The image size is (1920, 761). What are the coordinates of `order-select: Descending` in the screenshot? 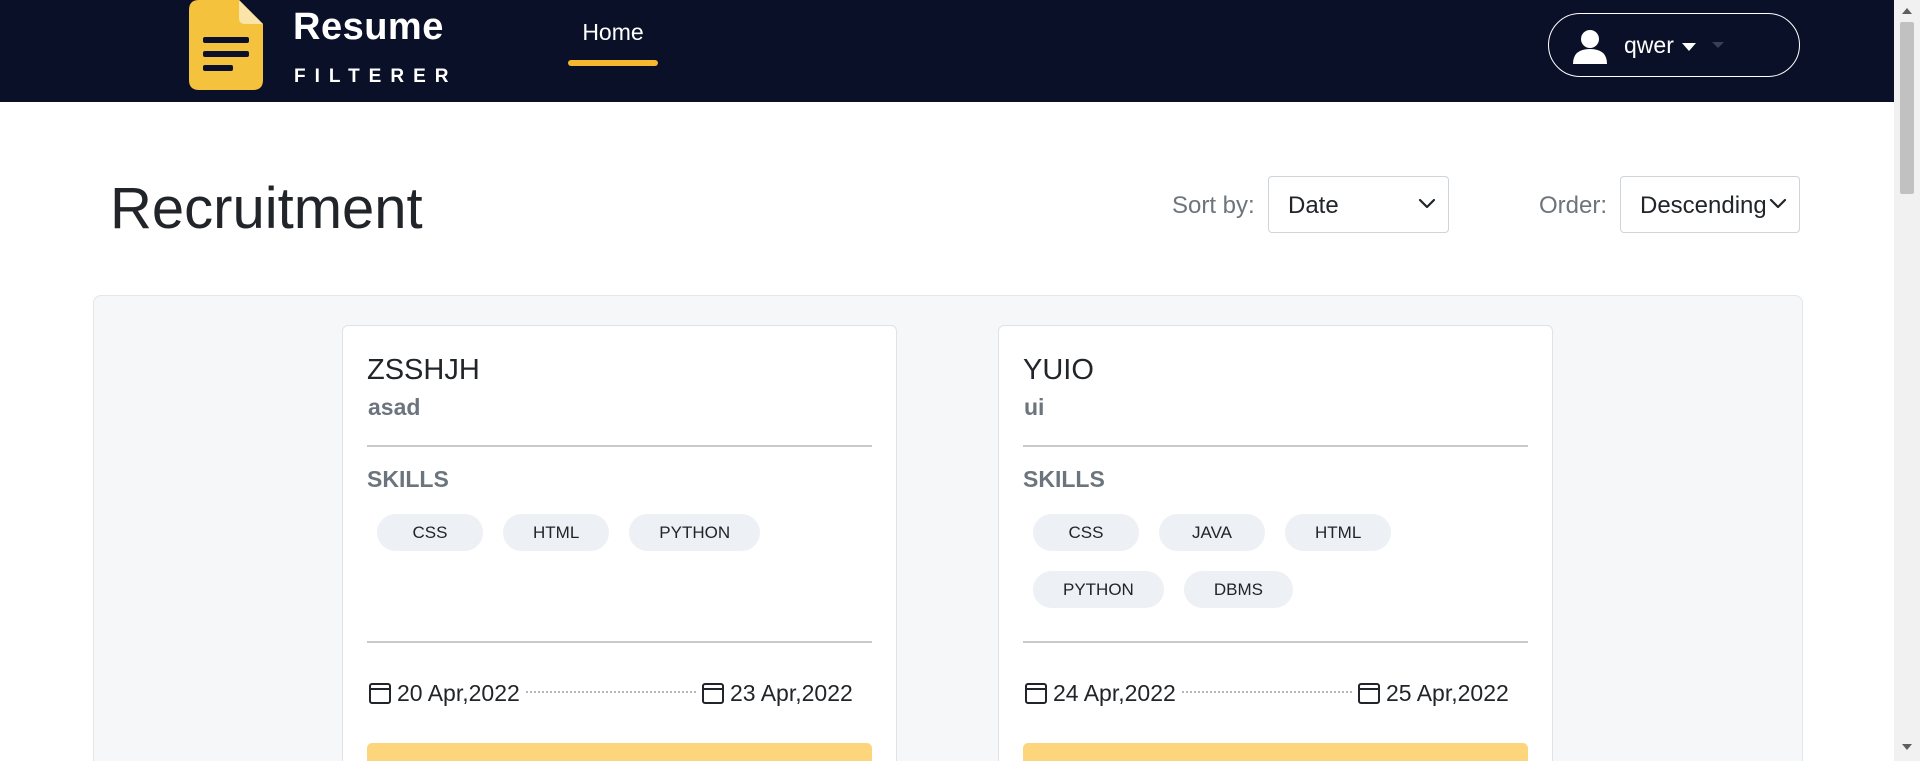 It's located at (1710, 204).